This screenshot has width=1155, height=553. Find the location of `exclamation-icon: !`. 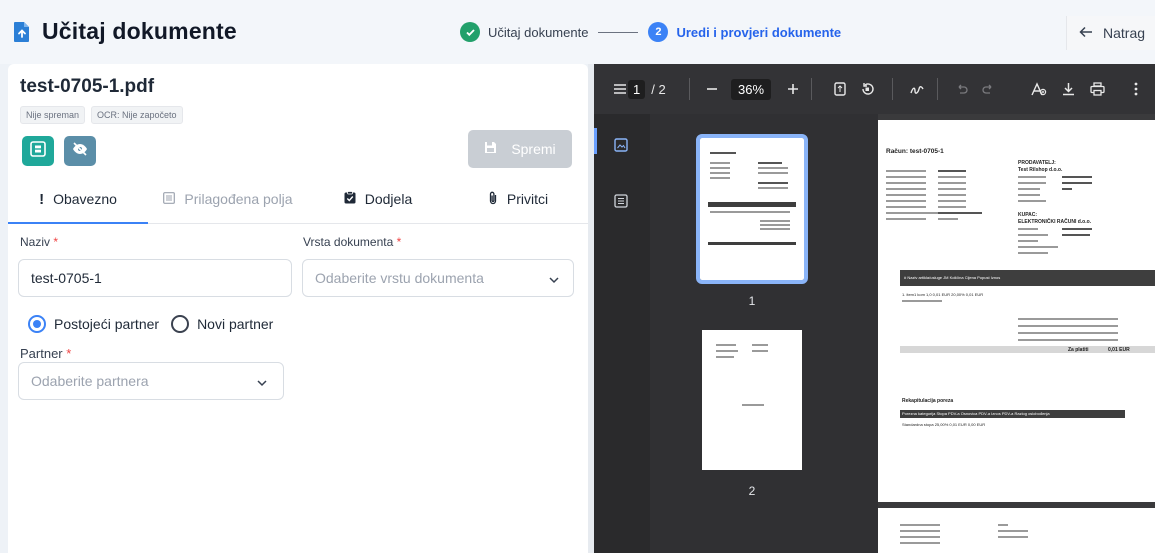

exclamation-icon: ! is located at coordinates (42, 199).